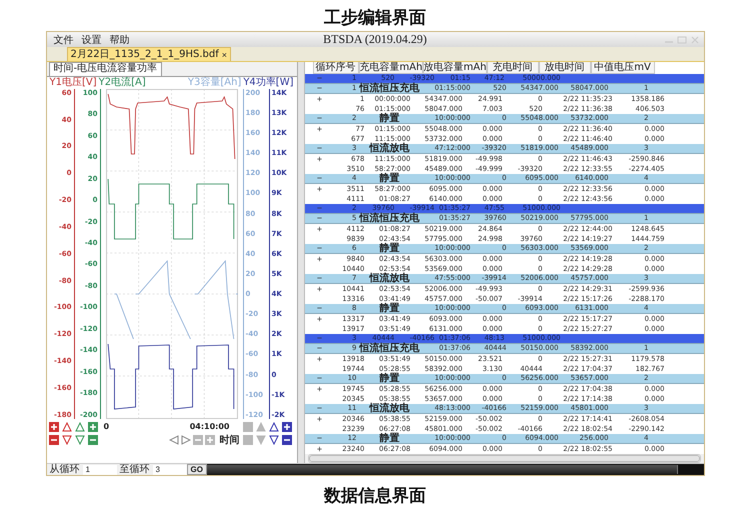 This screenshot has width=750, height=509. What do you see at coordinates (64, 469) in the screenshot?
I see `from-cycle-label: 从循环` at bounding box center [64, 469].